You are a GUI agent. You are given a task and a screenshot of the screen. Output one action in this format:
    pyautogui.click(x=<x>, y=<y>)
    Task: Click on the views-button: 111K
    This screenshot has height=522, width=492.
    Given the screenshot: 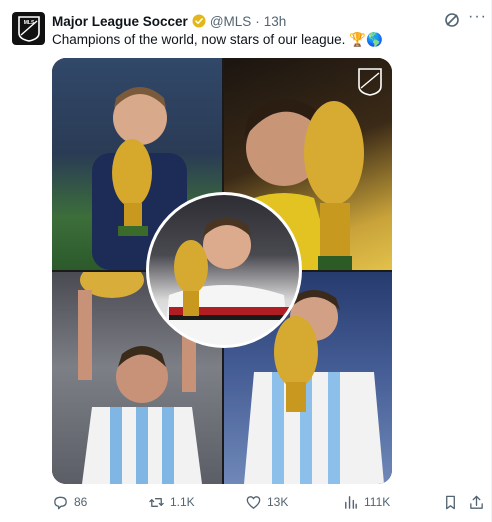 What is the action you would take?
    pyautogui.click(x=366, y=502)
    